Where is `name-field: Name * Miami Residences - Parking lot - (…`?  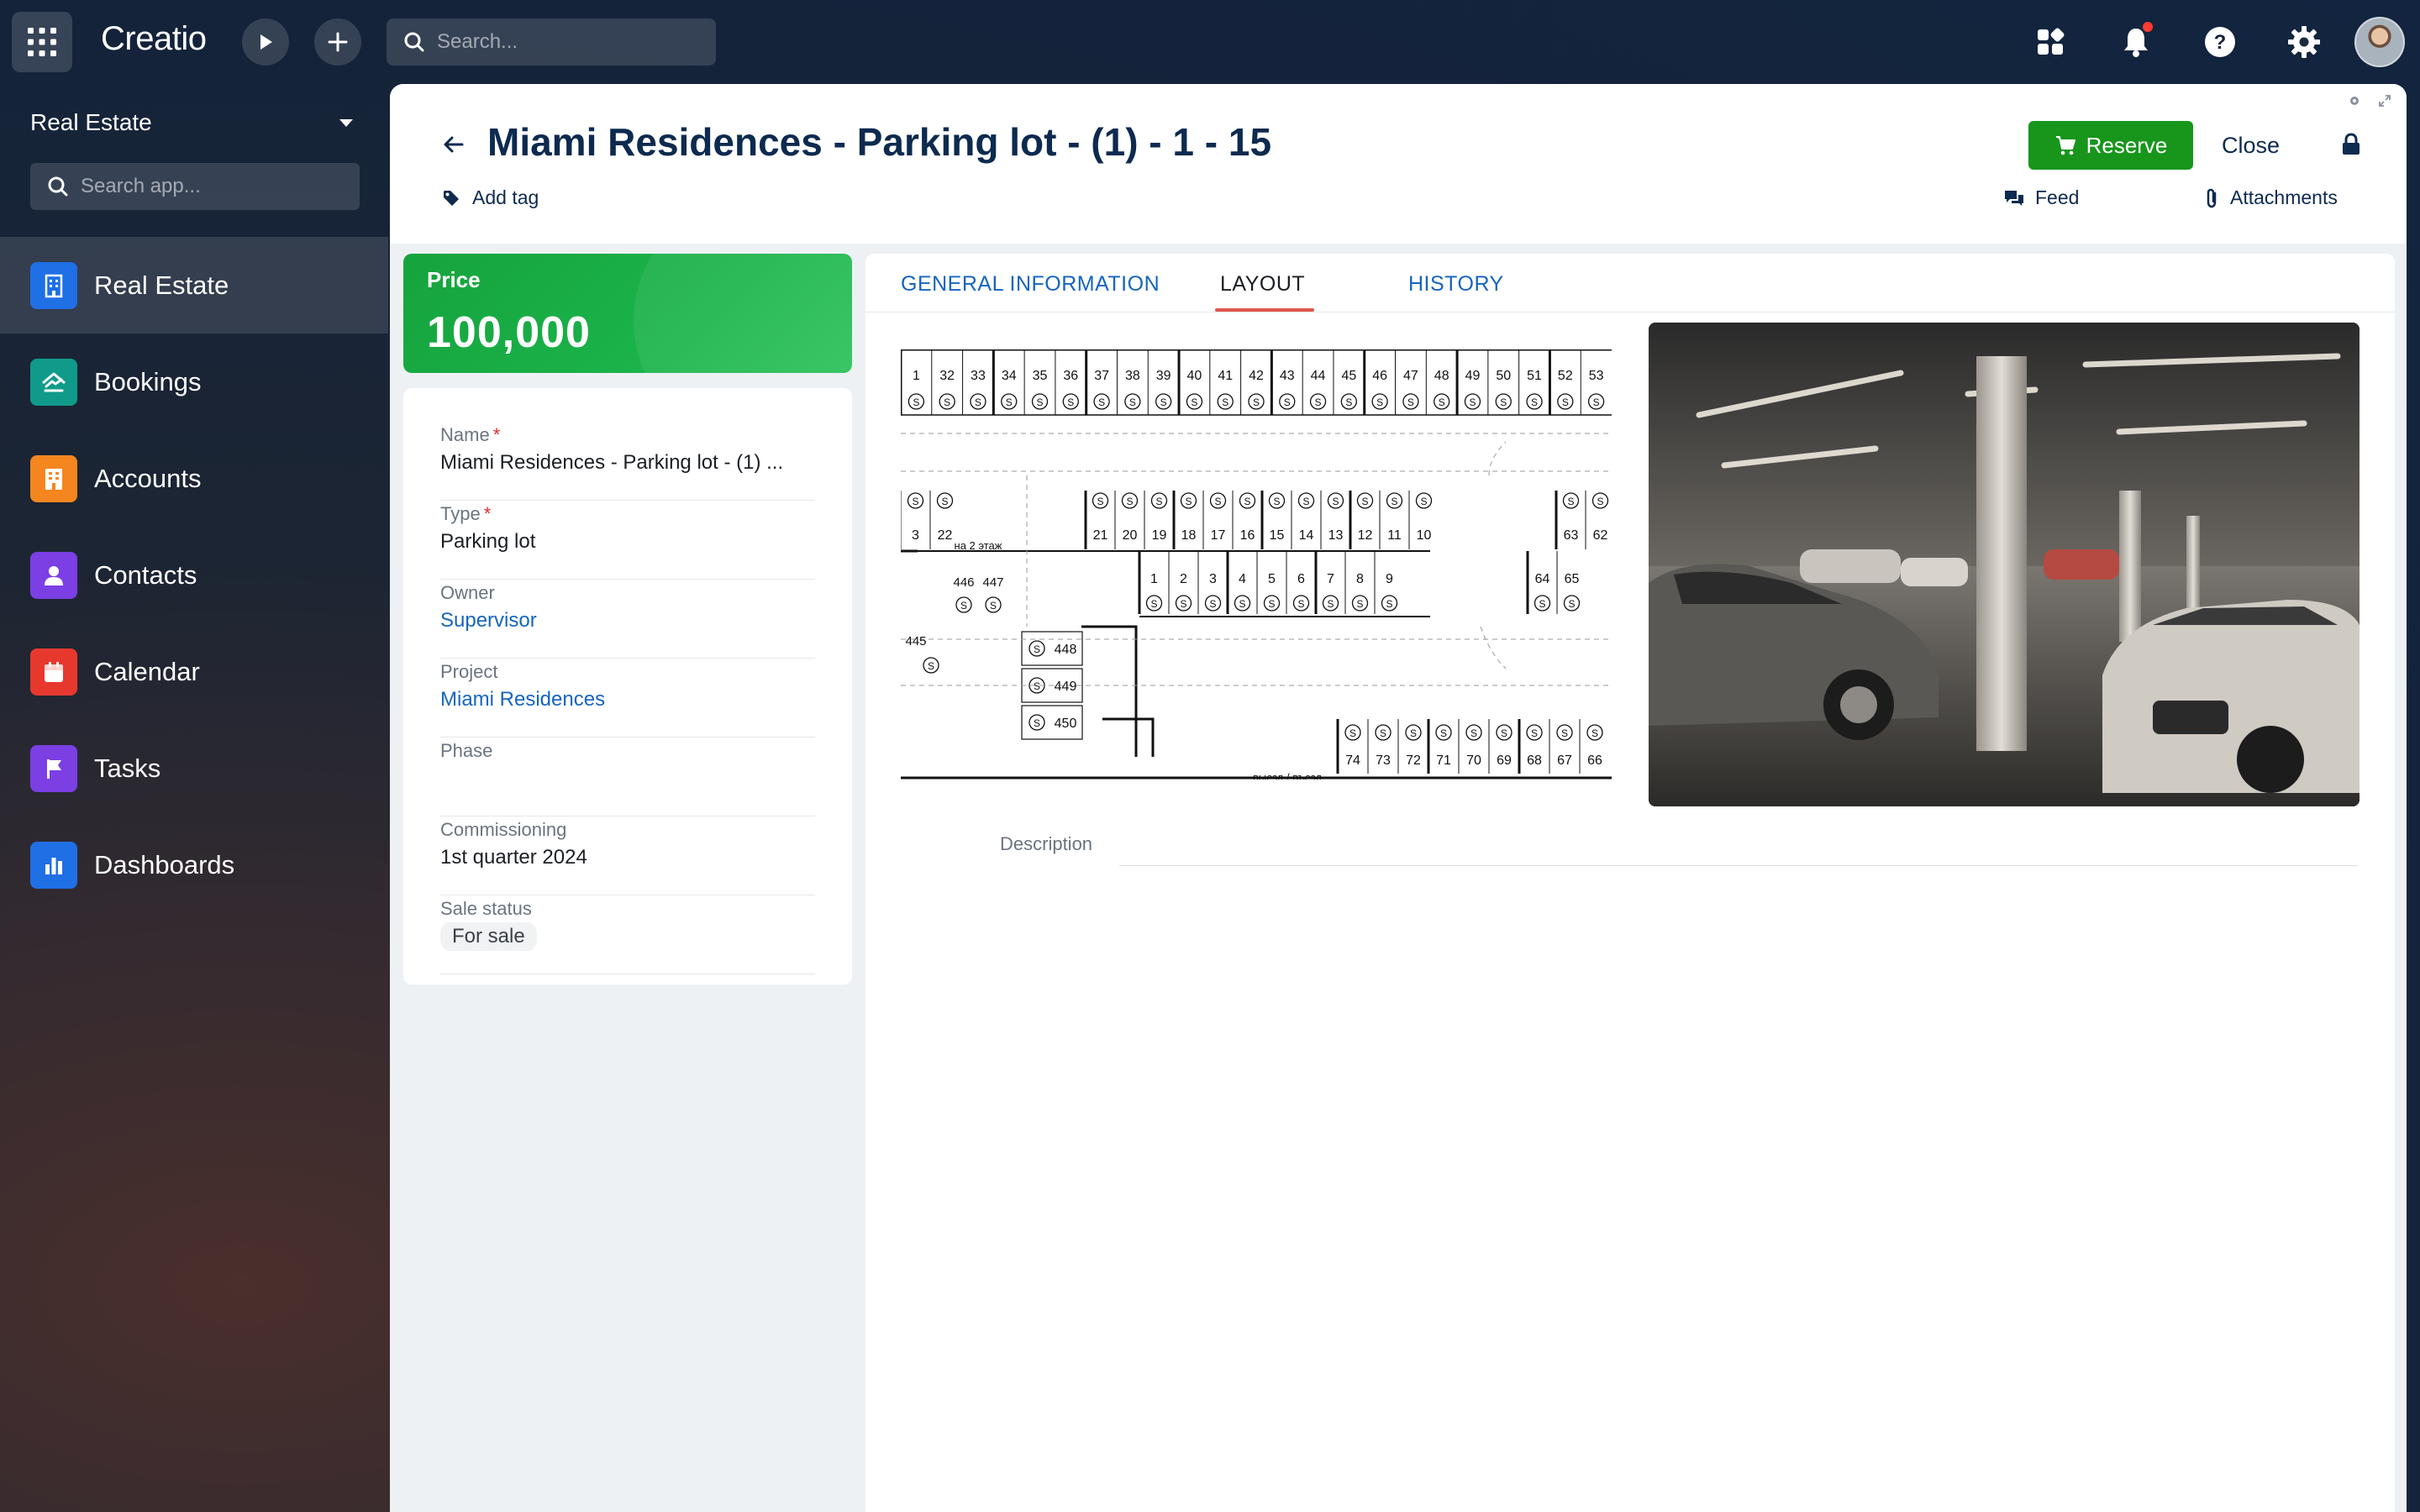
name-field: Name * Miami Residences - Parking lot - (… is located at coordinates (628, 461).